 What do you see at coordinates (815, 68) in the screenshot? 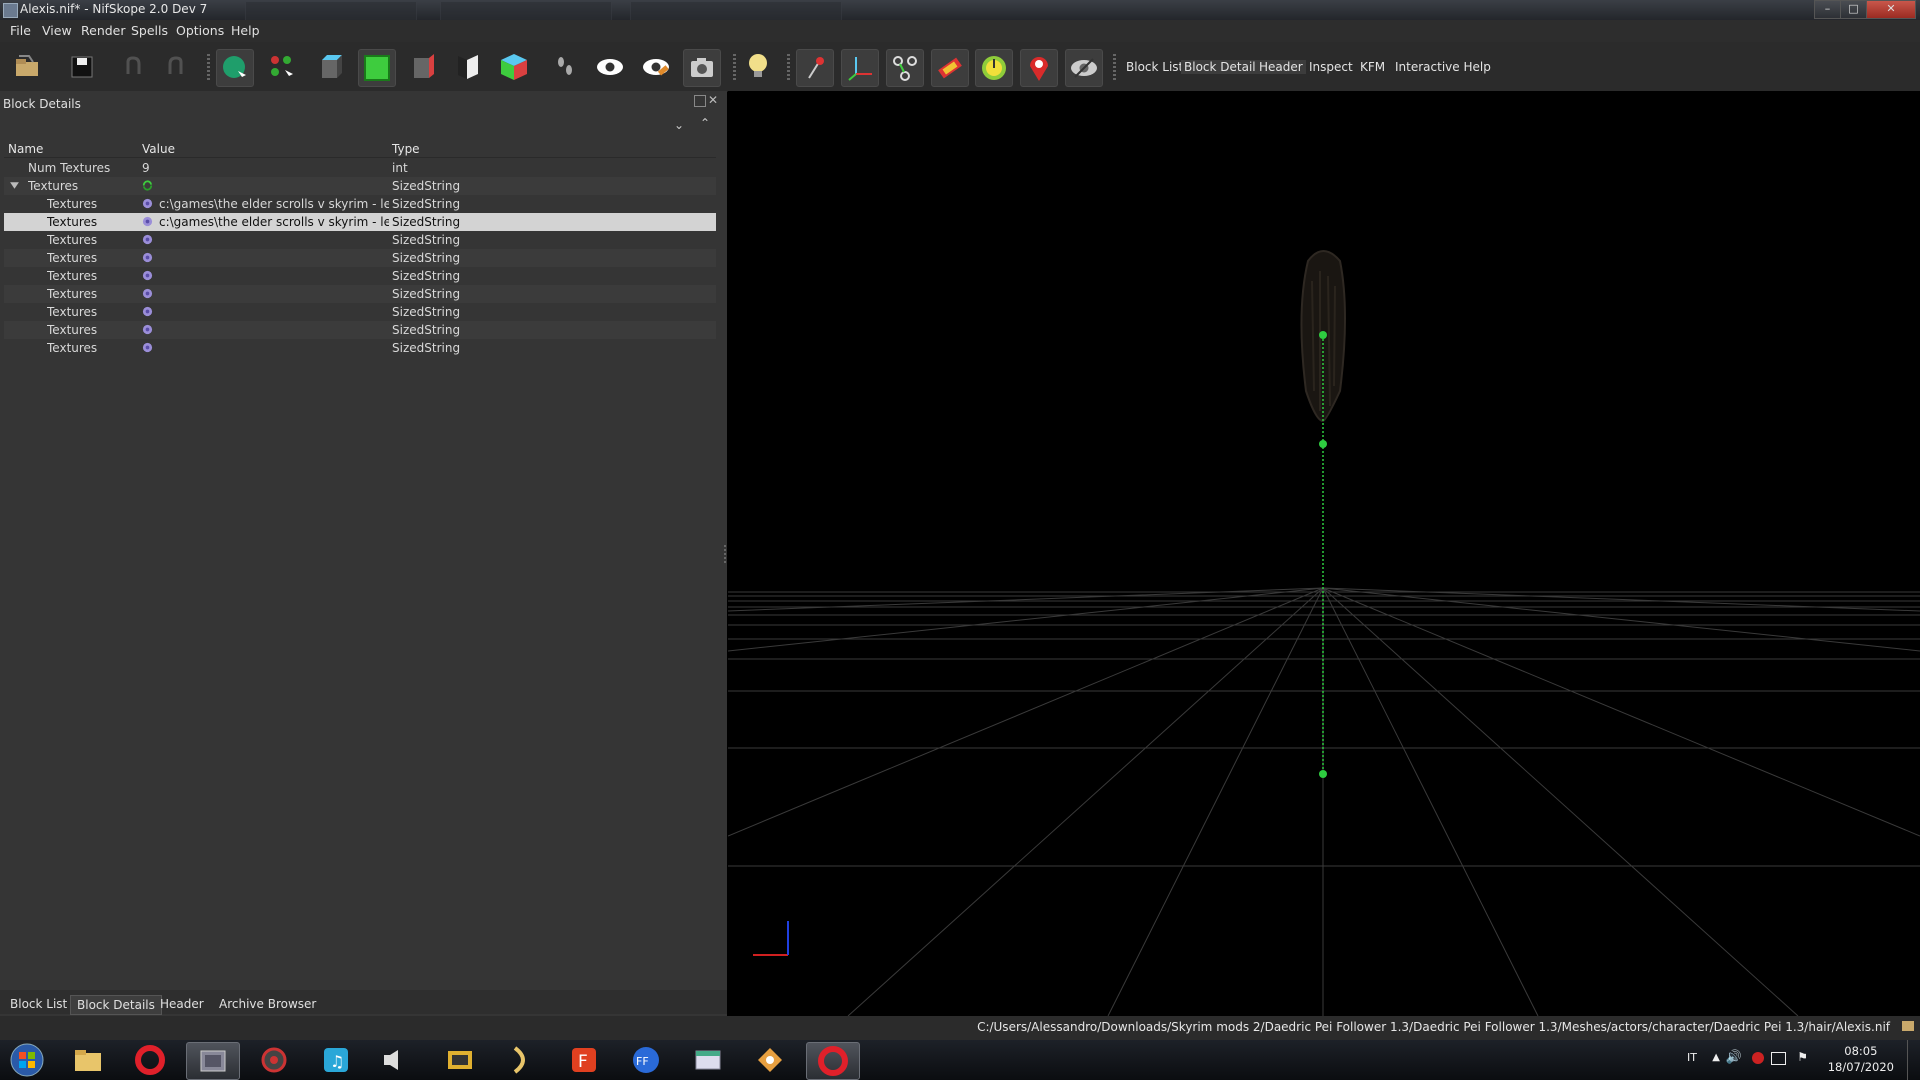
I see `show-nodes-icon` at bounding box center [815, 68].